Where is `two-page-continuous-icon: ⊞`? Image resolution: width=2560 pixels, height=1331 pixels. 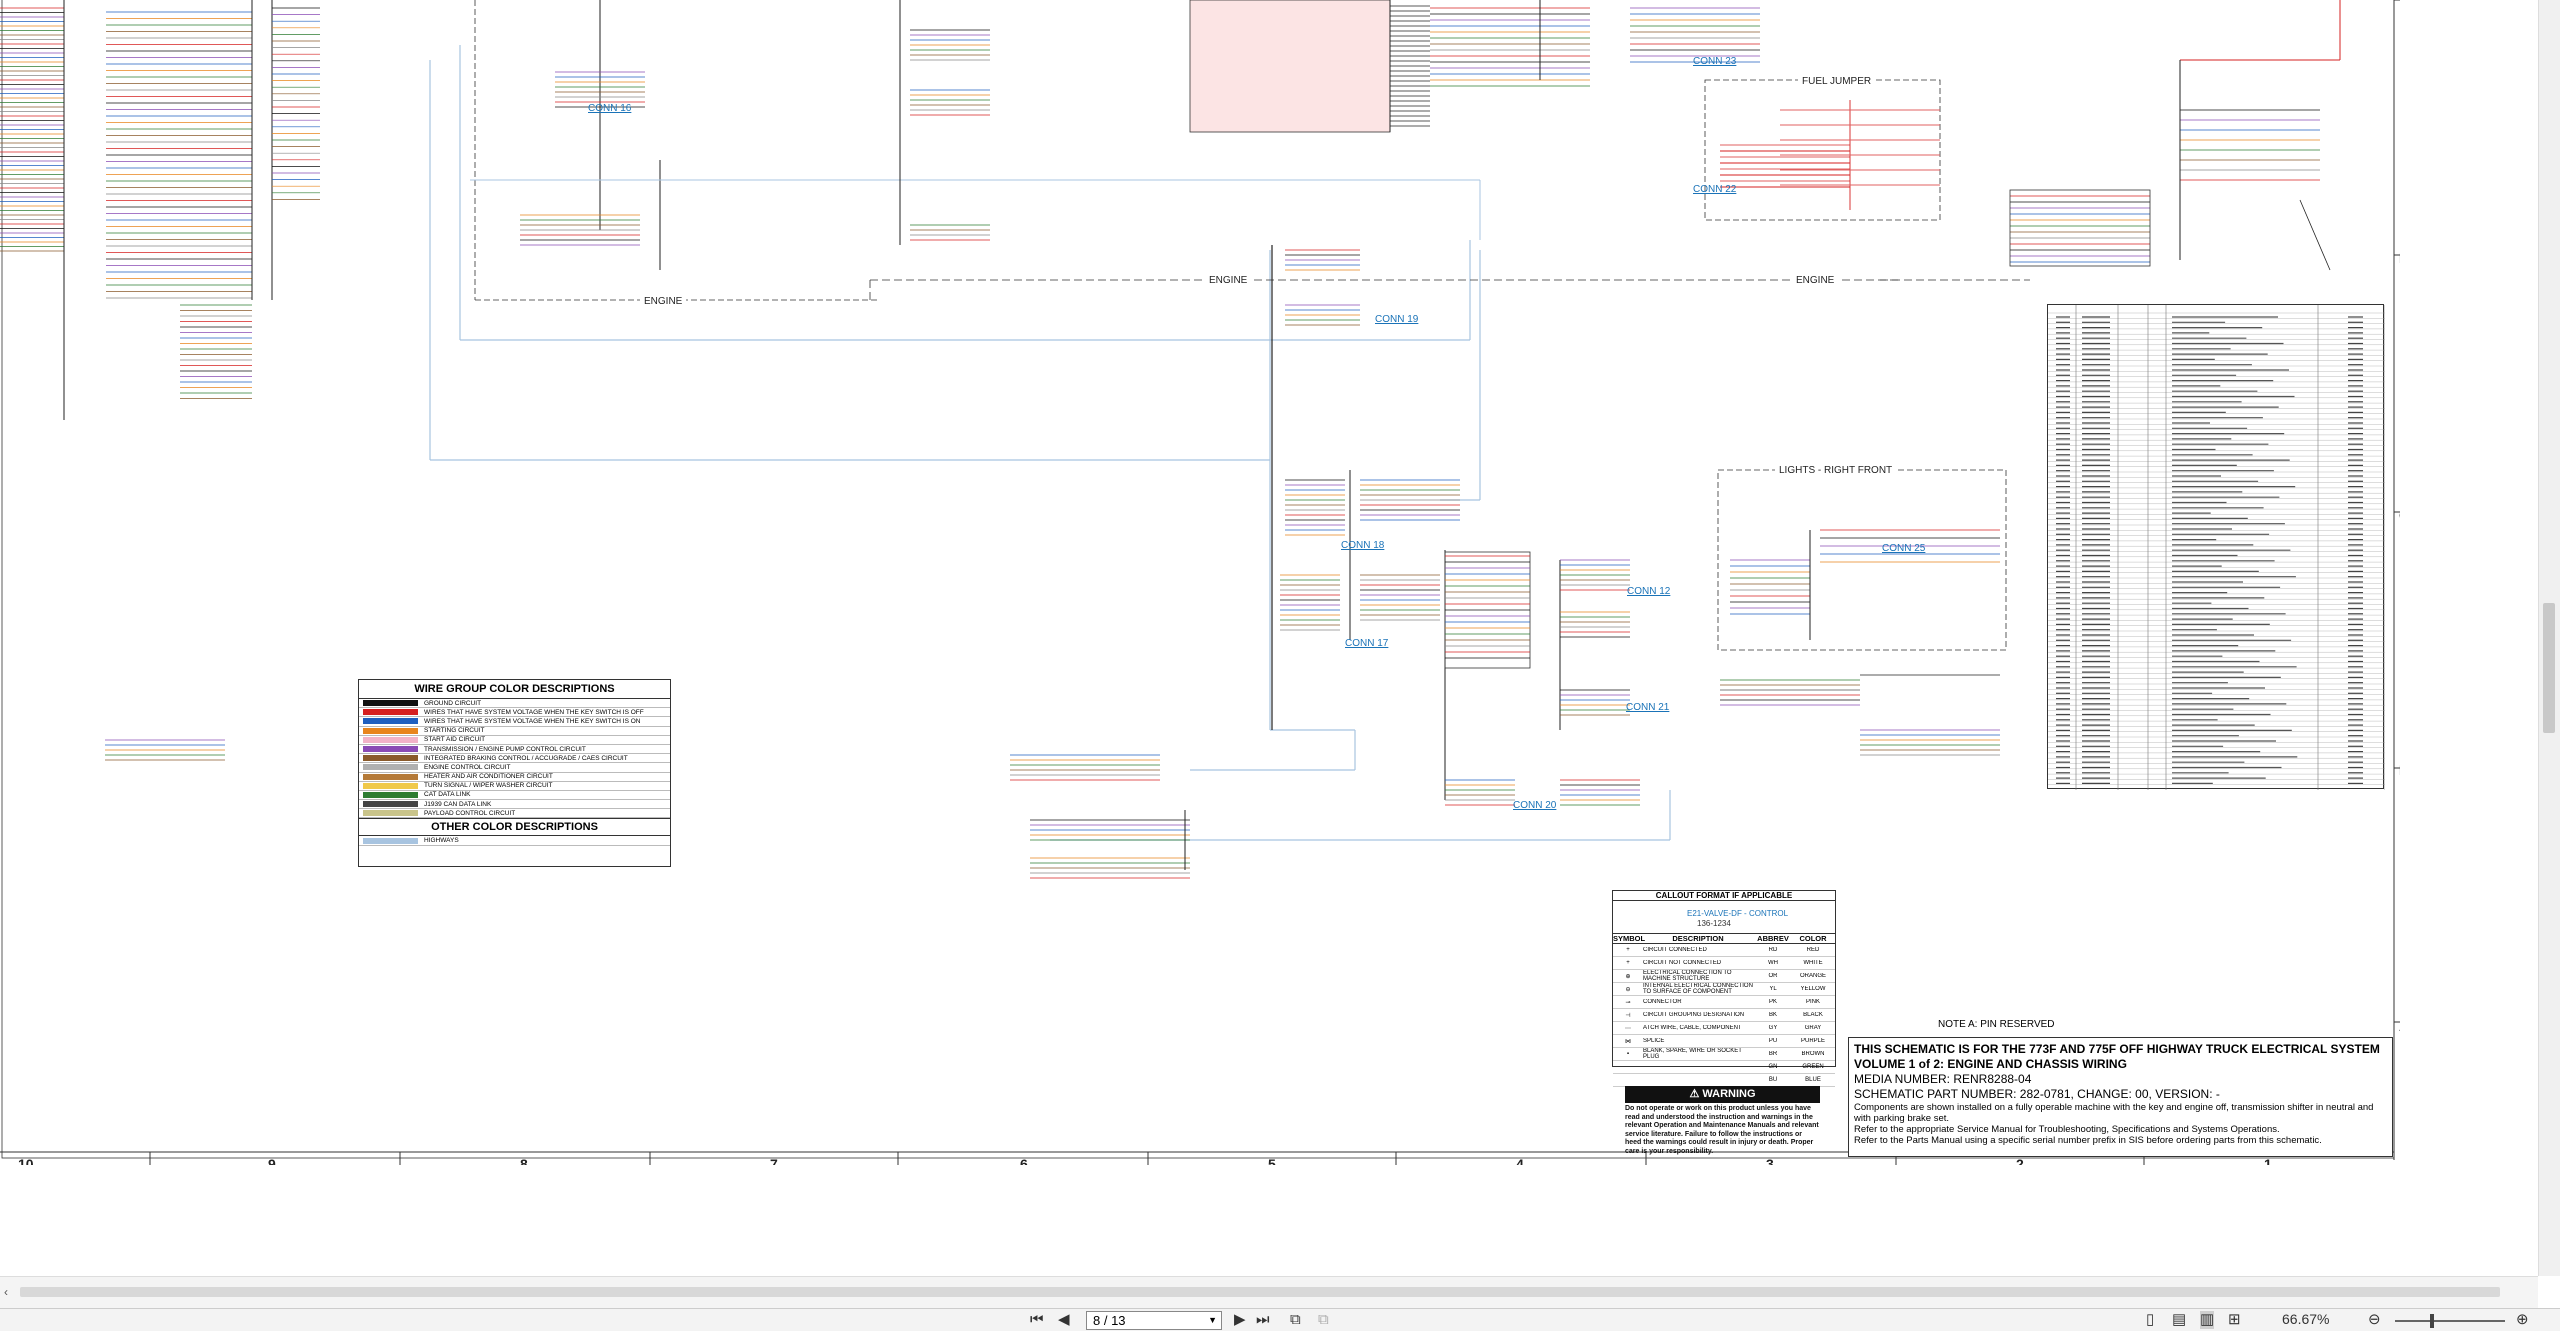
two-page-continuous-icon: ⊞ is located at coordinates (2234, 1320).